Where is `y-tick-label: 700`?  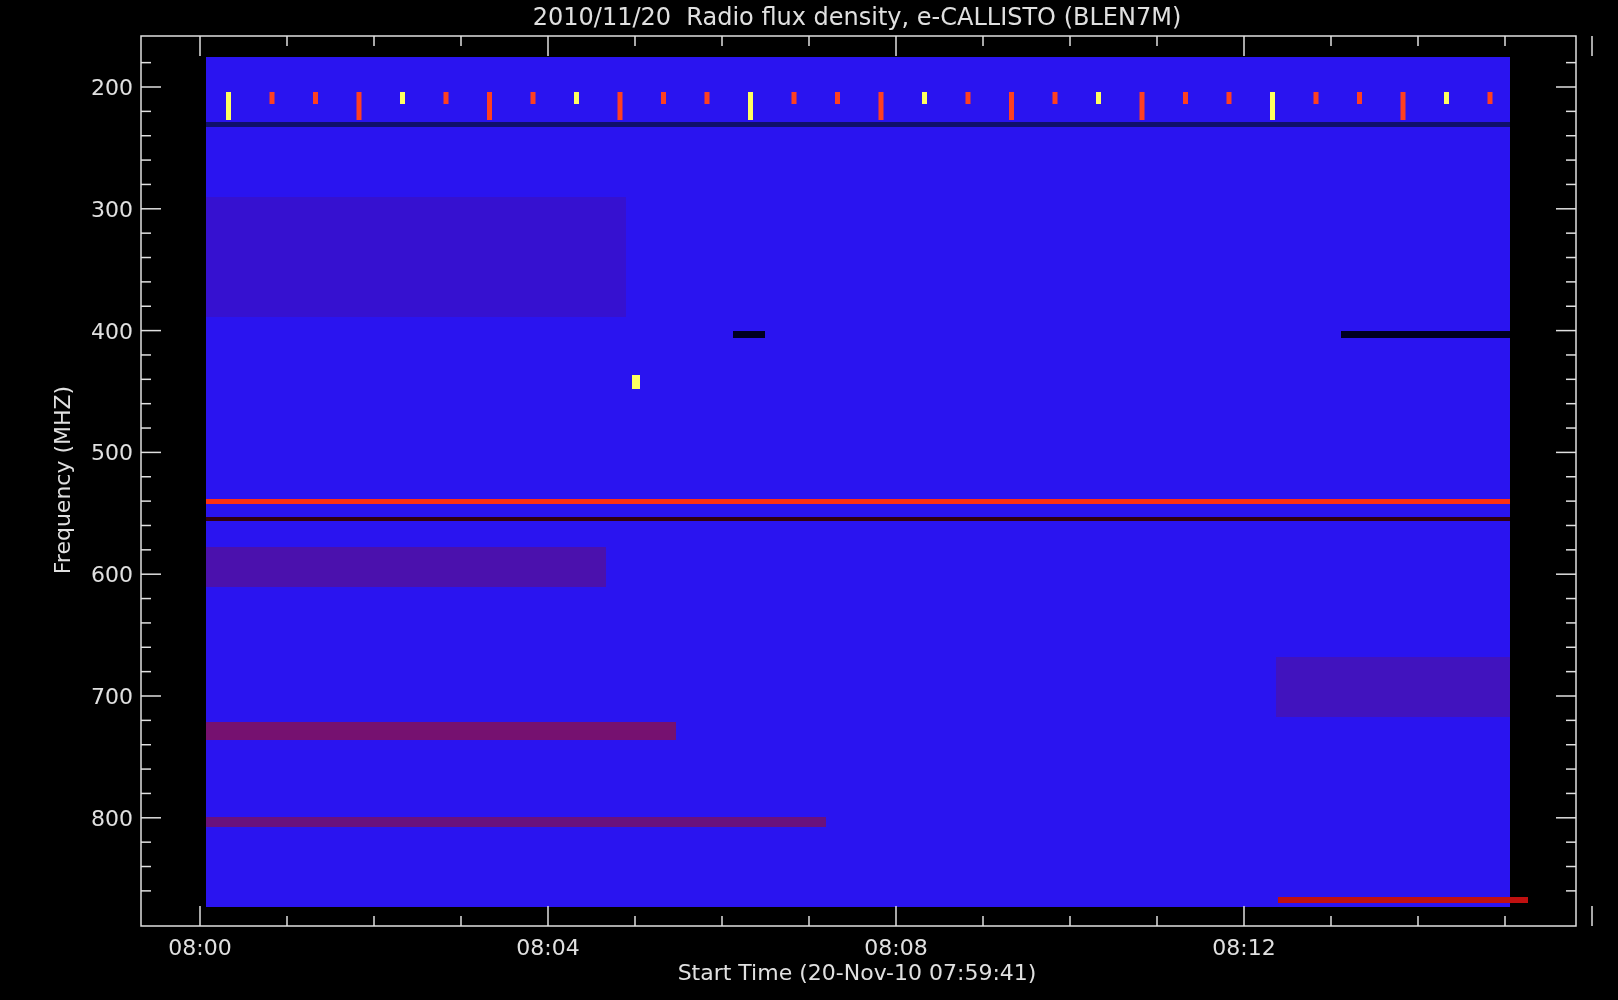 y-tick-label: 700 is located at coordinates (112, 696).